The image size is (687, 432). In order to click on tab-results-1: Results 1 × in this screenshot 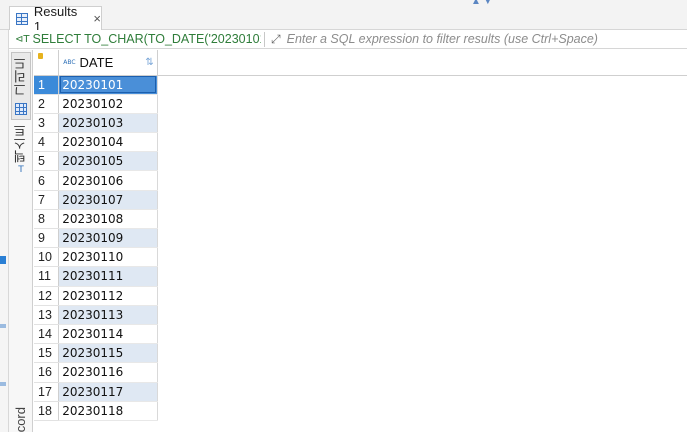, I will do `click(55, 19)`.